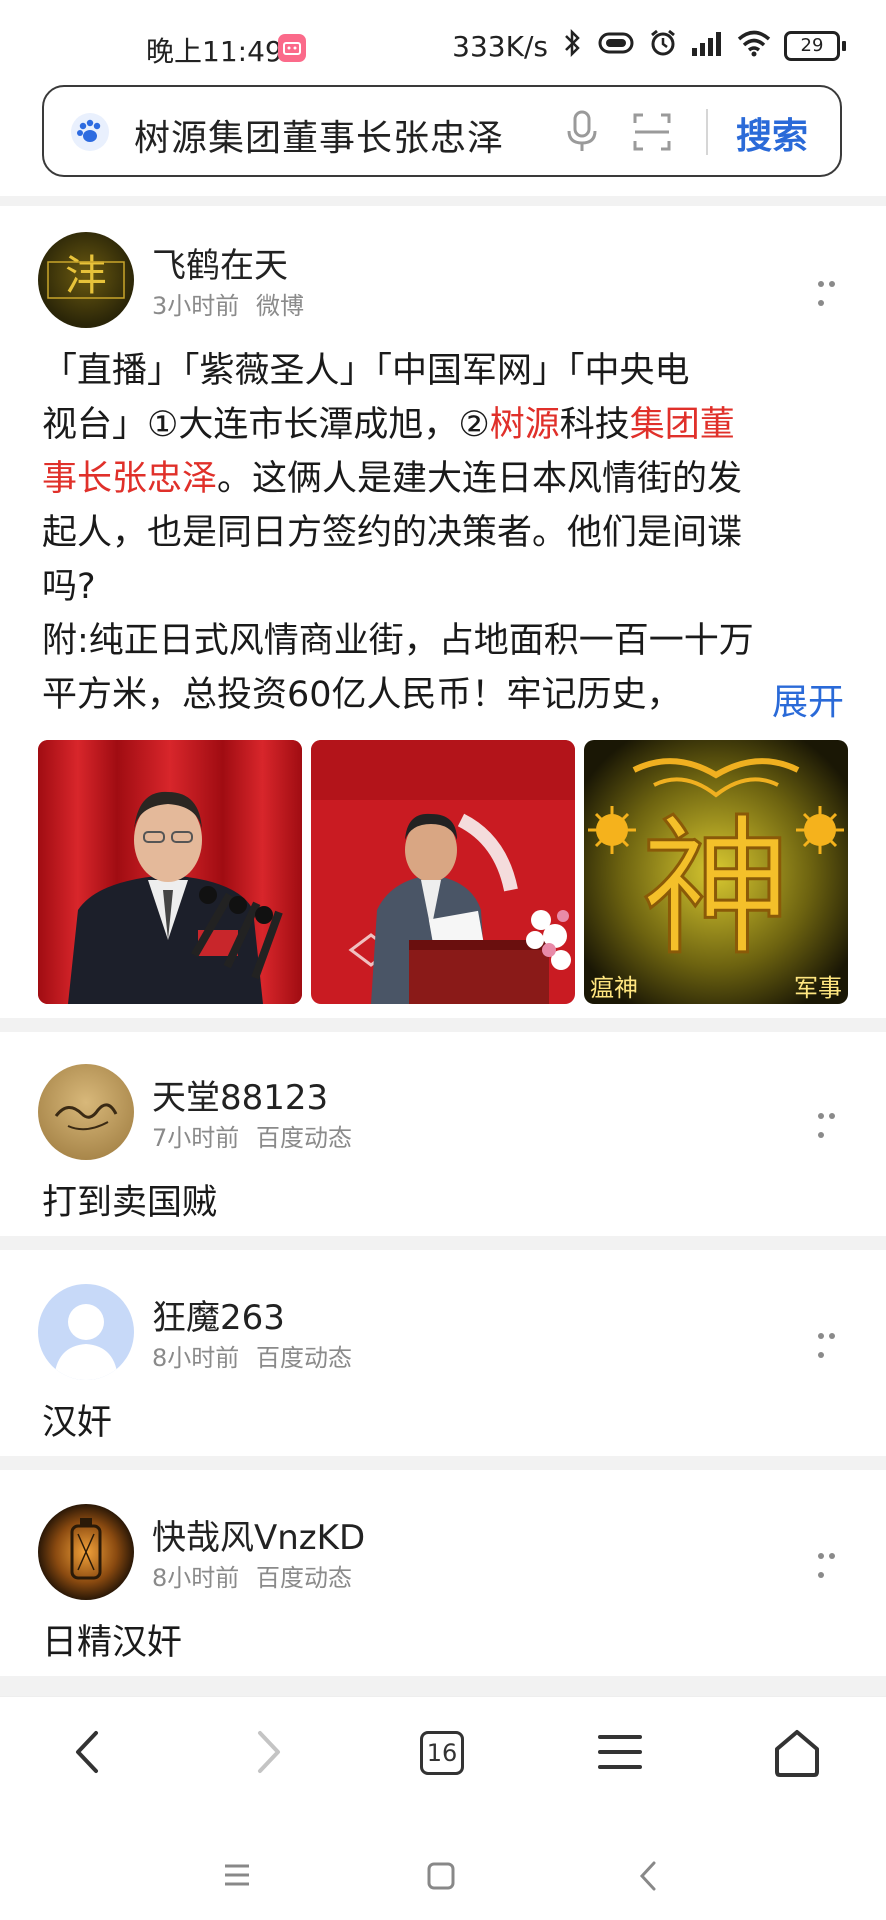  Describe the element at coordinates (778, 699) in the screenshot. I see `expand-link: 展开` at that location.